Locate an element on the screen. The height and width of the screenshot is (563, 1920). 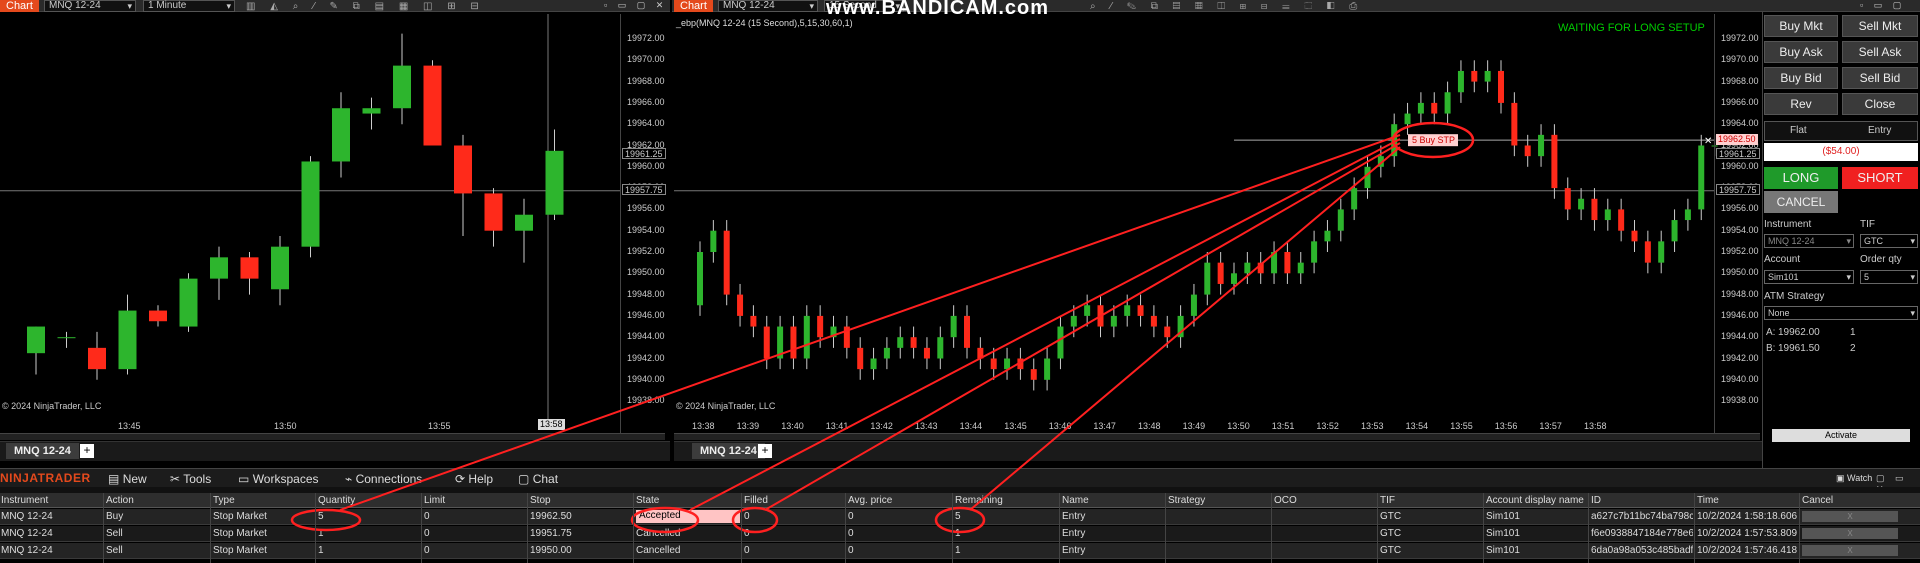
right-instrument-select: MNQ 12-24 is located at coordinates (768, 6).